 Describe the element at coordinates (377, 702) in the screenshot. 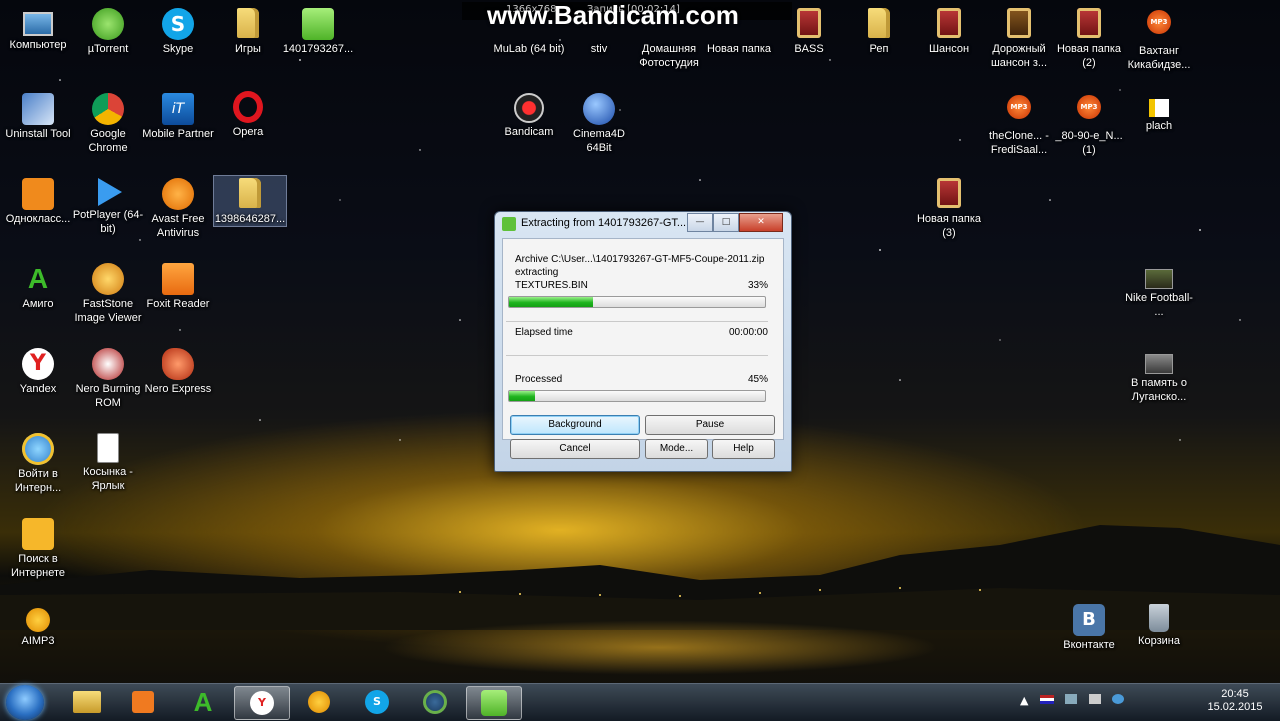

I see `taskbar-skype: S` at that location.